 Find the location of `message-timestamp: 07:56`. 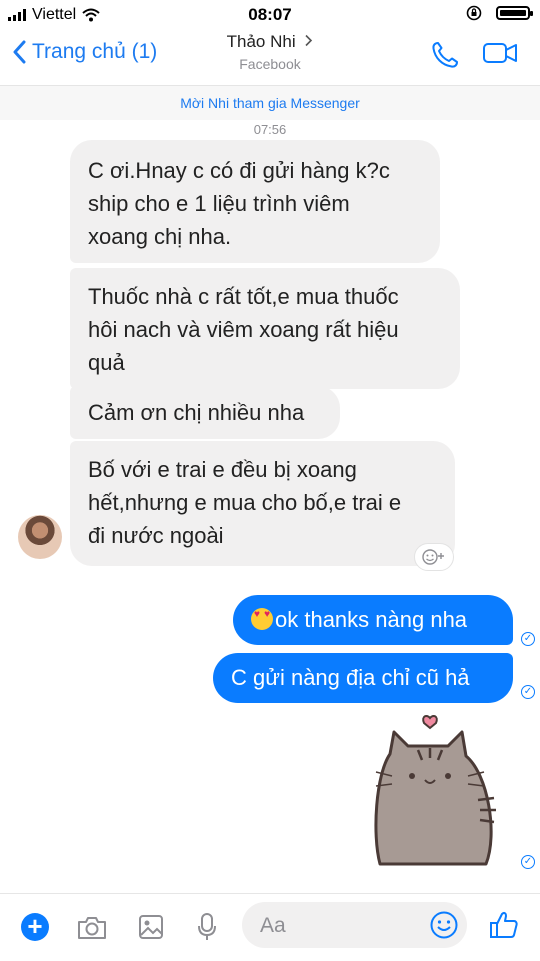

message-timestamp: 07:56 is located at coordinates (270, 129).